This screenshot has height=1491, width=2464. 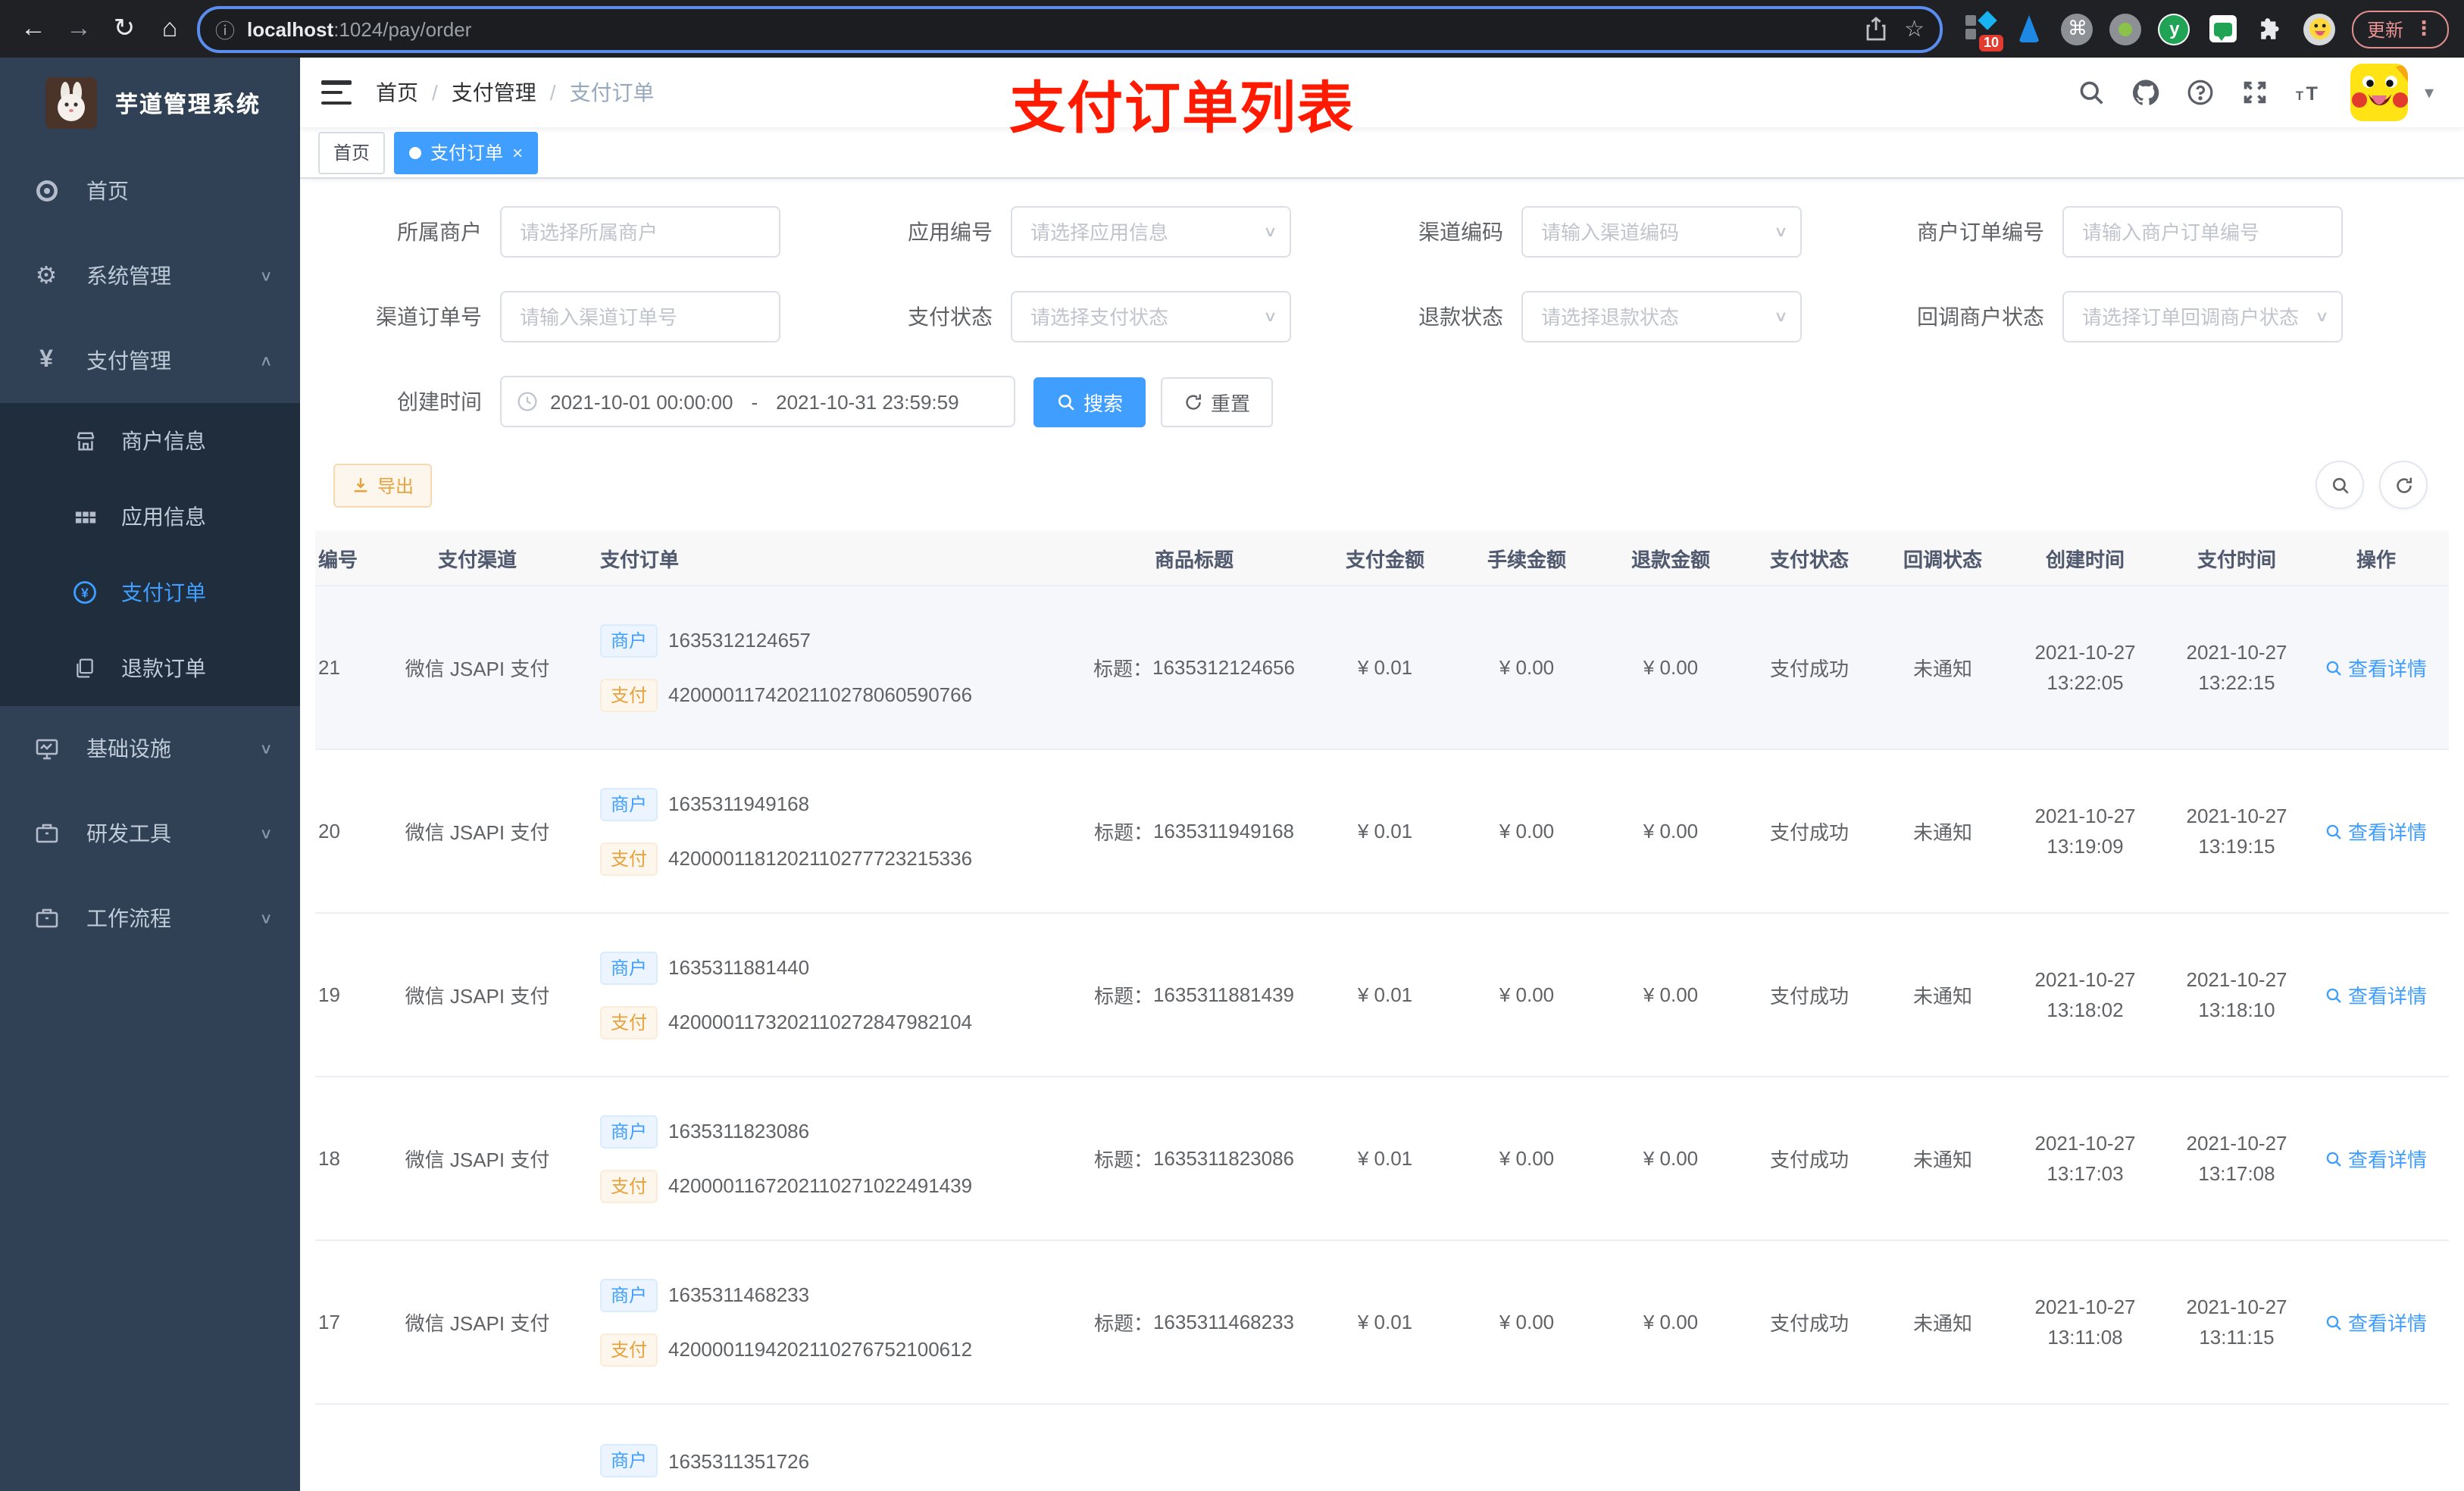 I want to click on svg-text: T, so click(x=2312, y=94).